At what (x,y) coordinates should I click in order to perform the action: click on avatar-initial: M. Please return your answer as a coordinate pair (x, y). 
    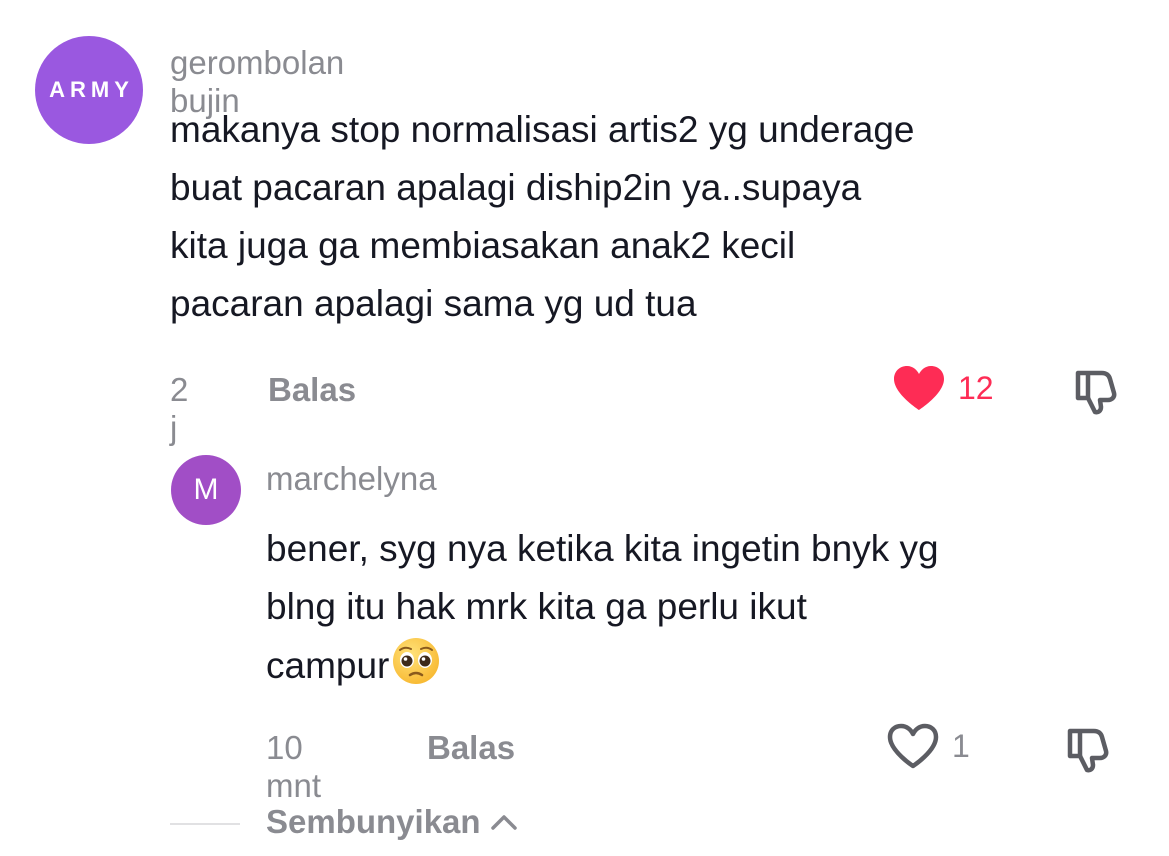
    Looking at the image, I should click on (206, 489).